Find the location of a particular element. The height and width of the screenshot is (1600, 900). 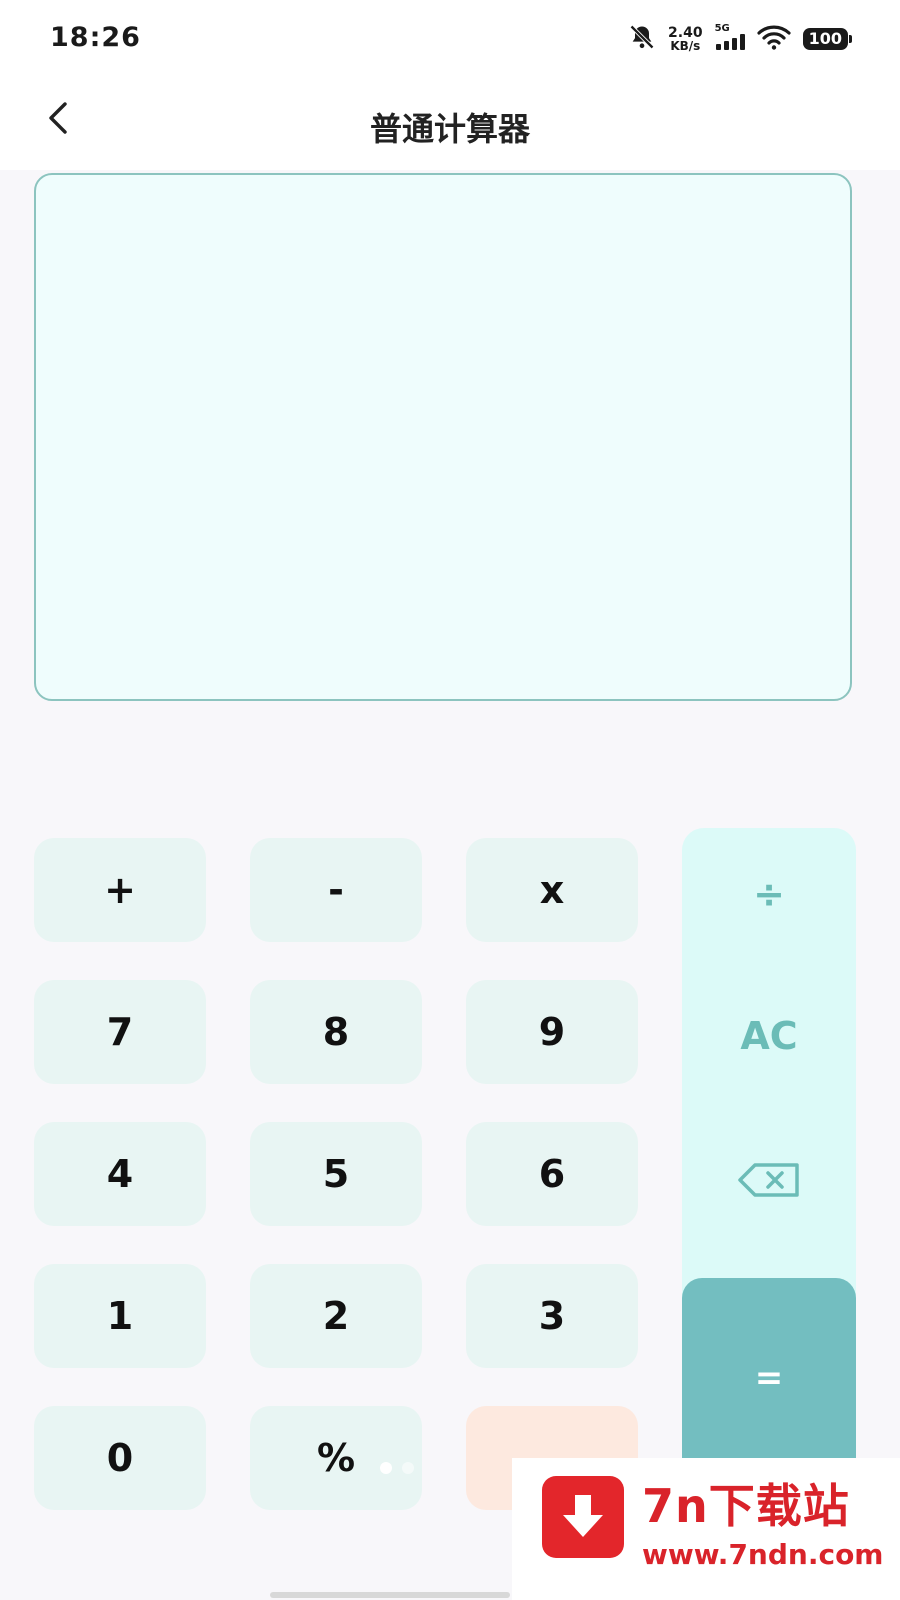

home-indicator is located at coordinates (390, 1595).